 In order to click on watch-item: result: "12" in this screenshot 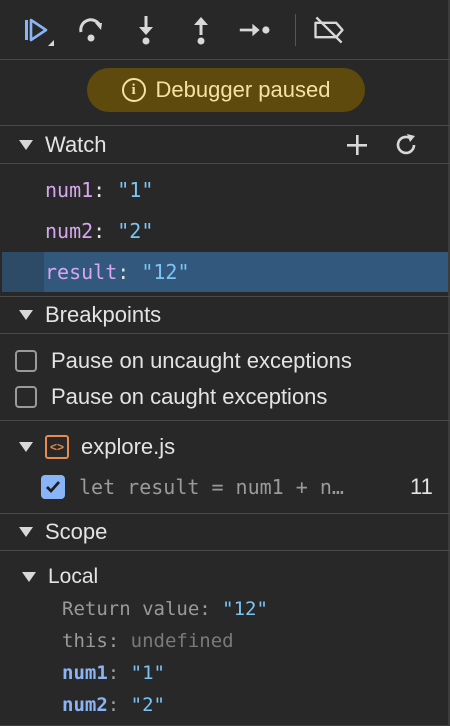, I will do `click(117, 272)`.